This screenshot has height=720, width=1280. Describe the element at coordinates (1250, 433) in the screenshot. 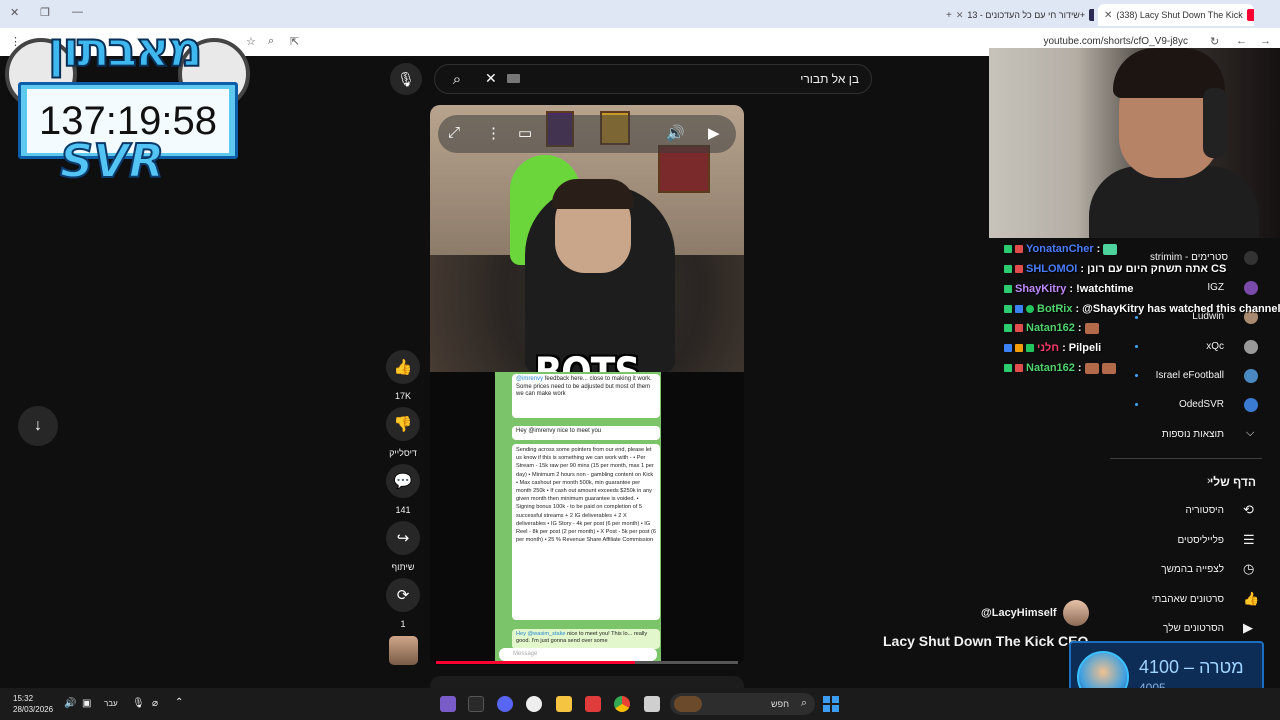

I see `chevron-down-icon: ⌵` at that location.